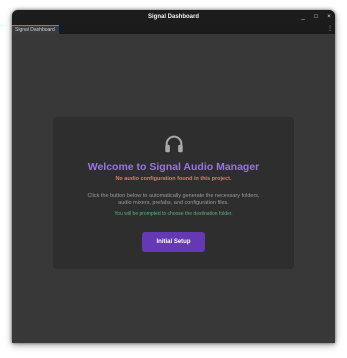 The height and width of the screenshot is (358, 347). I want to click on welcome-title: Welcome to Signal Audio Manager, so click(173, 167).